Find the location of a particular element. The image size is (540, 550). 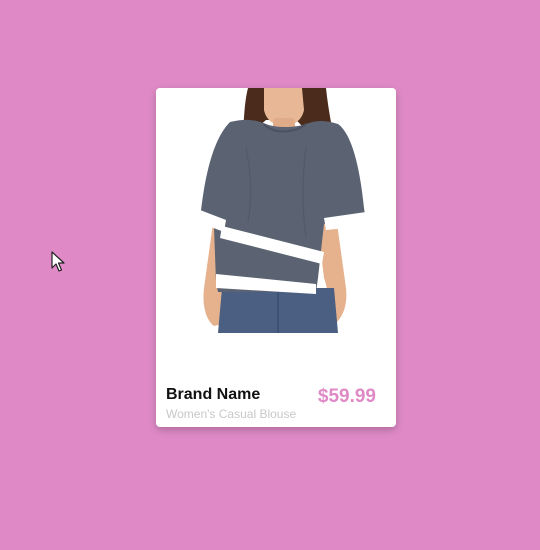

product-description: Women's Casual Blouse is located at coordinates (231, 414).